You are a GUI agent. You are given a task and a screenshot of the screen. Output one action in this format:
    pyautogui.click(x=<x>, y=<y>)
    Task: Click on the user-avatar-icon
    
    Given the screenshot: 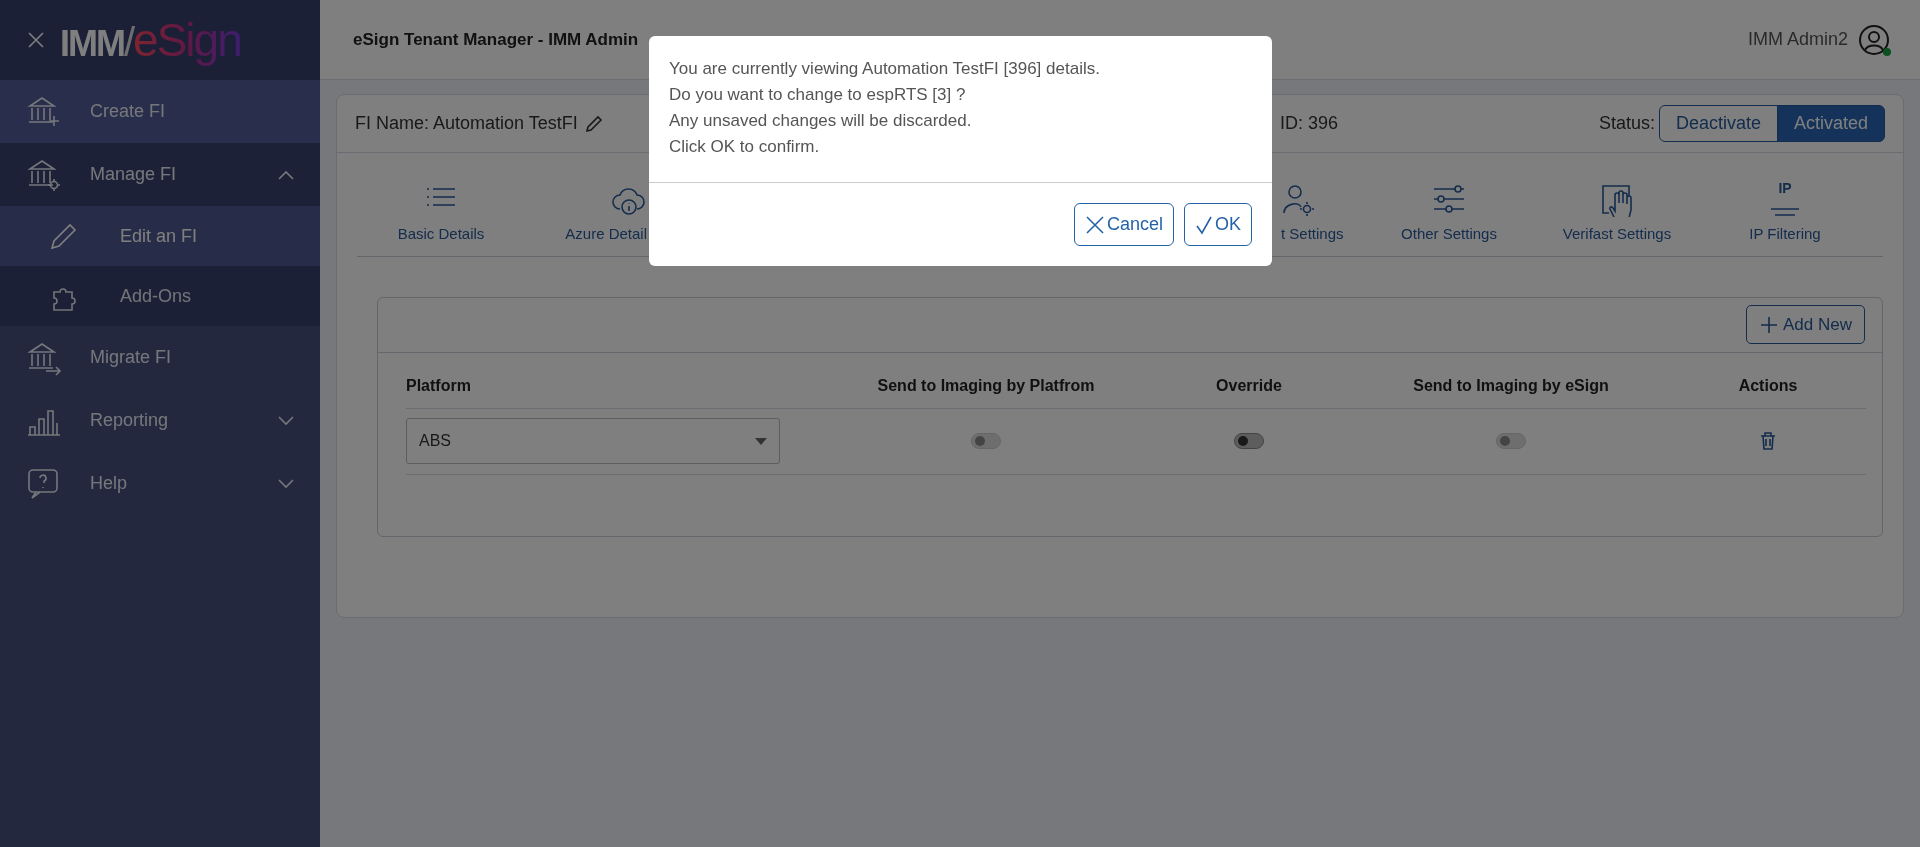 What is the action you would take?
    pyautogui.click(x=1874, y=39)
    